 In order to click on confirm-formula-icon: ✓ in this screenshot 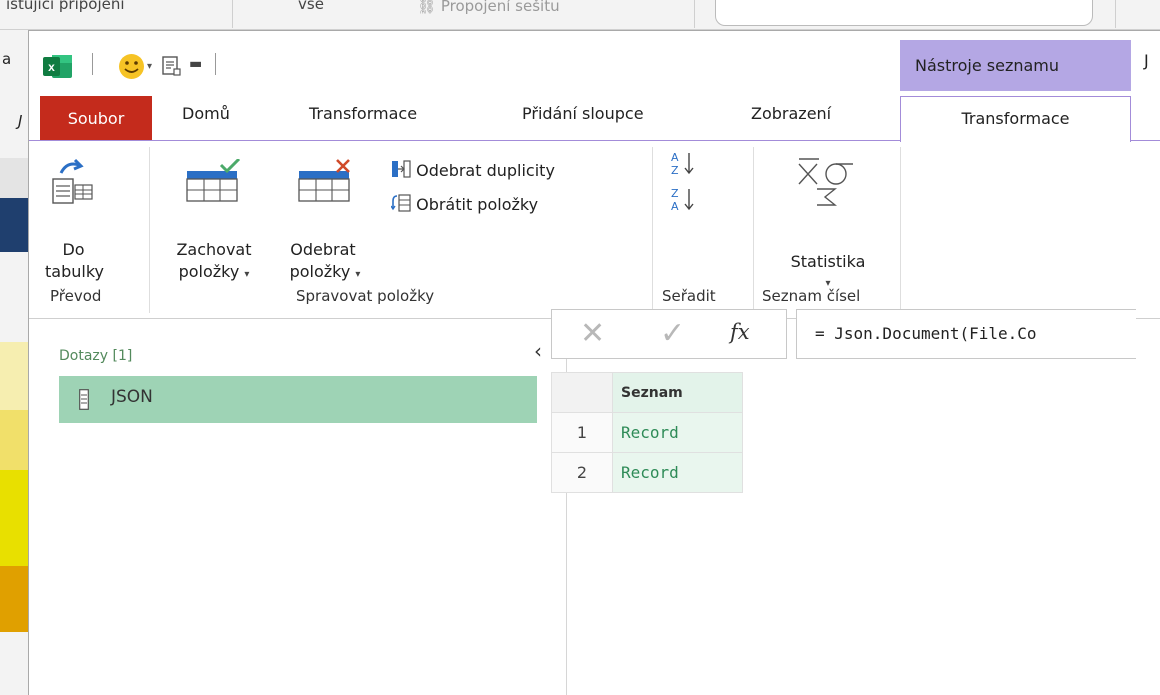, I will do `click(672, 334)`.